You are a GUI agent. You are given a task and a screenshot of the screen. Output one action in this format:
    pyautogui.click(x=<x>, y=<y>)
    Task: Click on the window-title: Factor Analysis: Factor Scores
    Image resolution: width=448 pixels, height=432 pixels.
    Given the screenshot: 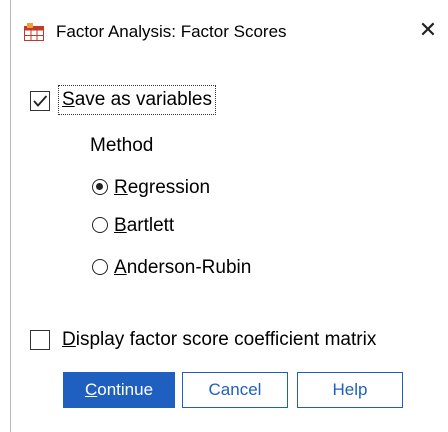 What is the action you would take?
    pyautogui.click(x=171, y=31)
    